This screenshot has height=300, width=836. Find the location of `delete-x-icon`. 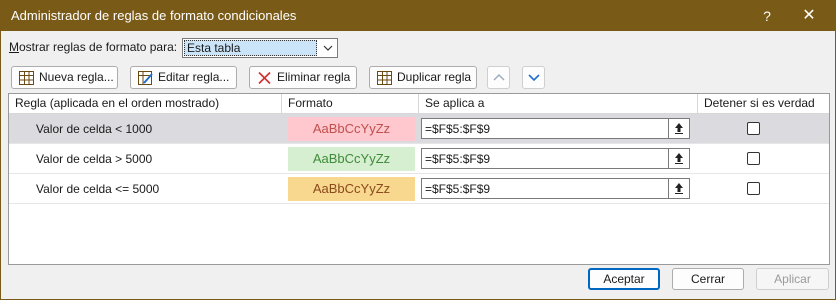

delete-x-icon is located at coordinates (264, 78).